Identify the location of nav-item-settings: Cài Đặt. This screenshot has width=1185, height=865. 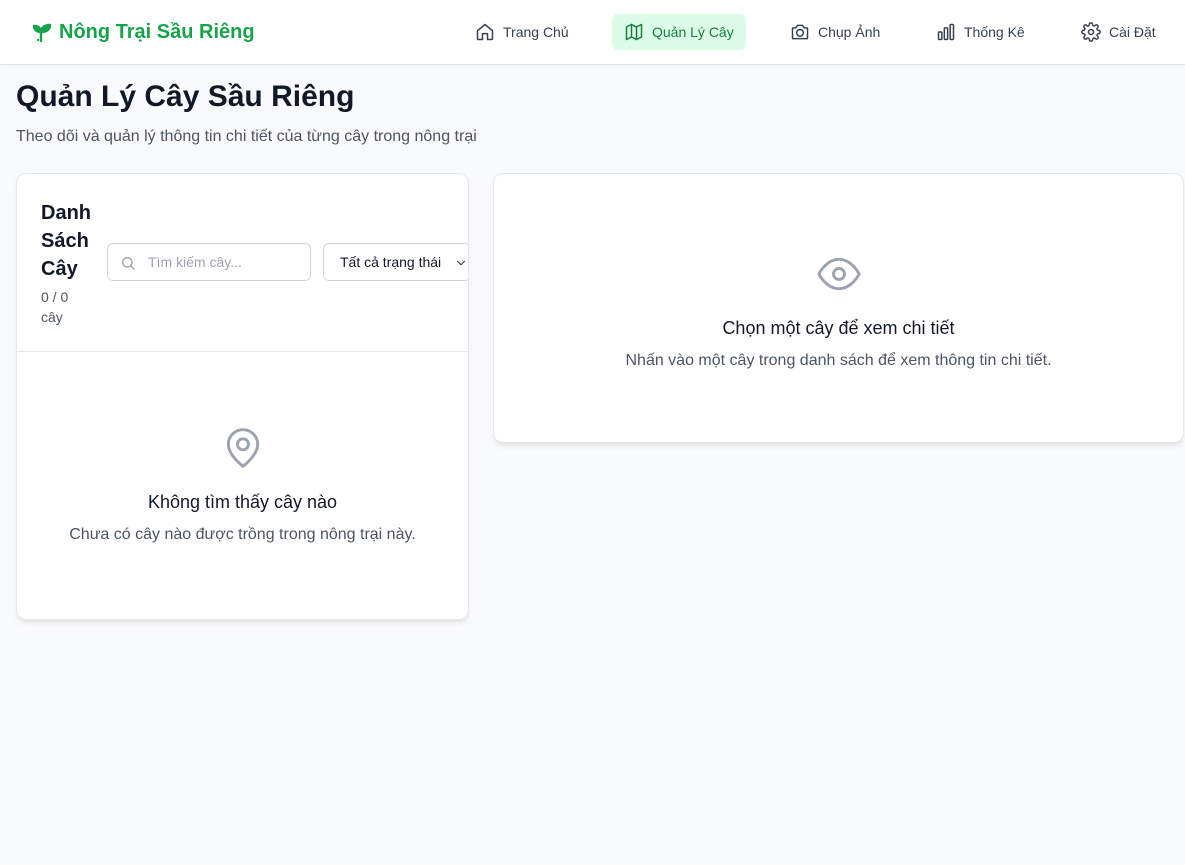
(1118, 32).